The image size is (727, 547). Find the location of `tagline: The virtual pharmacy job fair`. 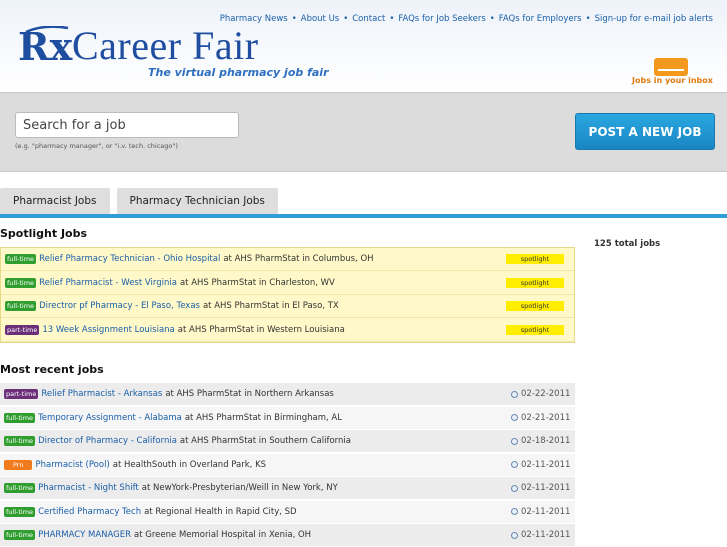

tagline: The virtual pharmacy job fair is located at coordinates (238, 72).